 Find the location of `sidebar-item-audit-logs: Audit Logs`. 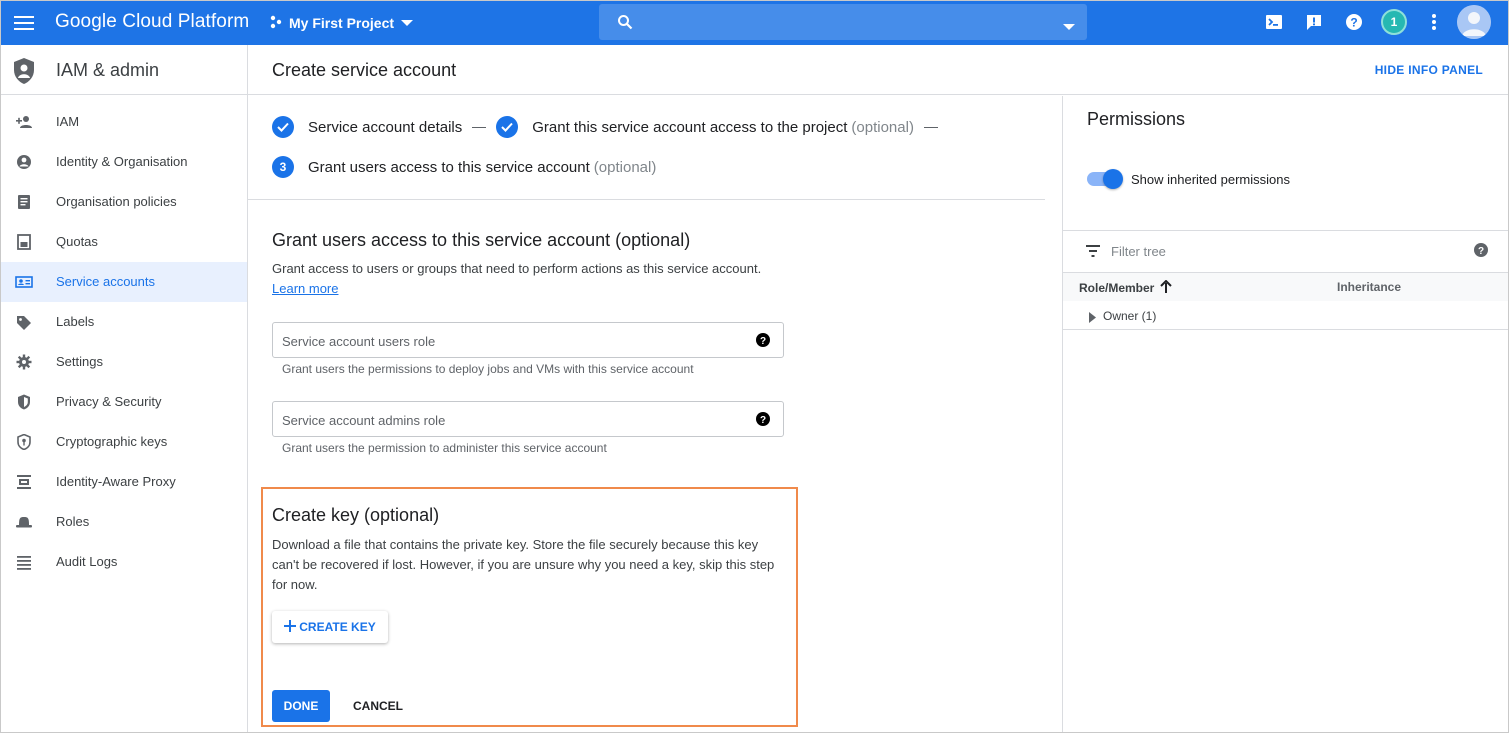

sidebar-item-audit-logs: Audit Logs is located at coordinates (124, 562).